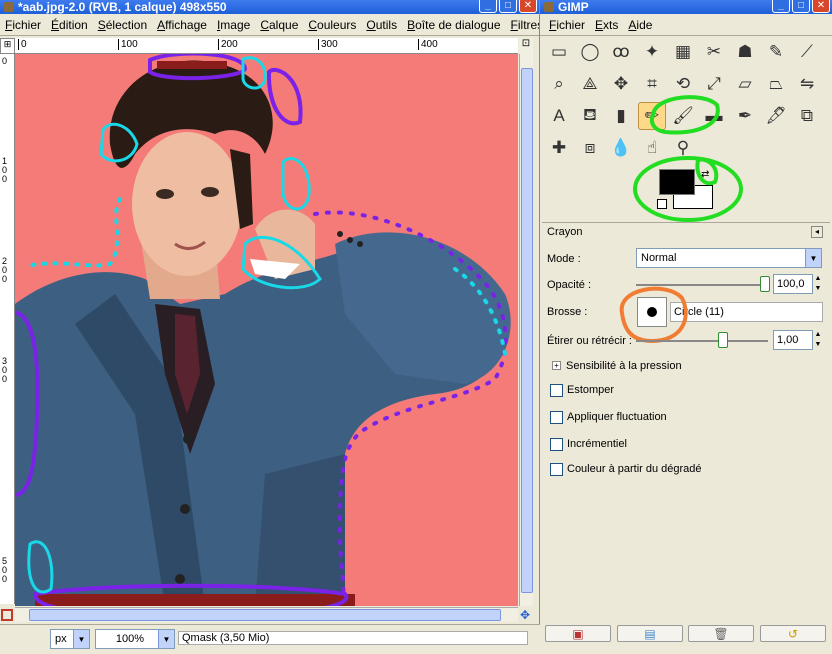 This screenshot has width=832, height=654. What do you see at coordinates (328, 44) in the screenshot?
I see `ruler-h-label: 300` at bounding box center [328, 44].